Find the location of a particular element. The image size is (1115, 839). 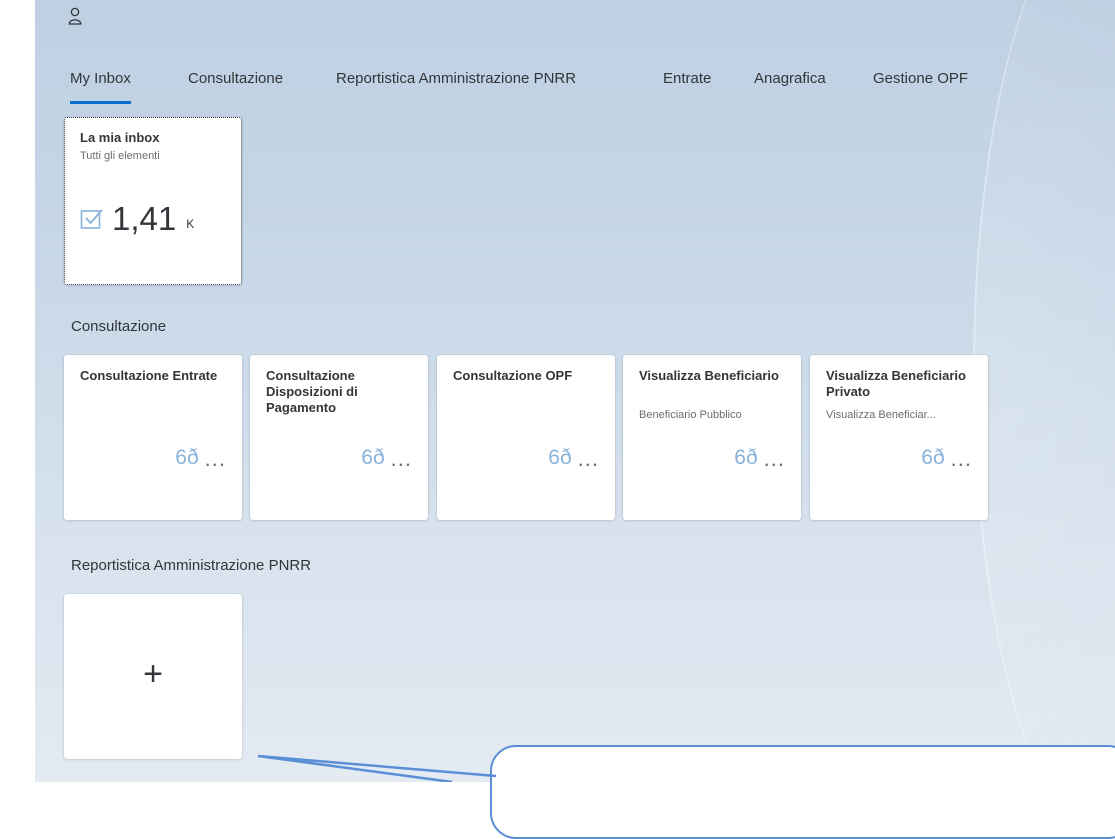

callout-pointer is located at coordinates (377, 768).